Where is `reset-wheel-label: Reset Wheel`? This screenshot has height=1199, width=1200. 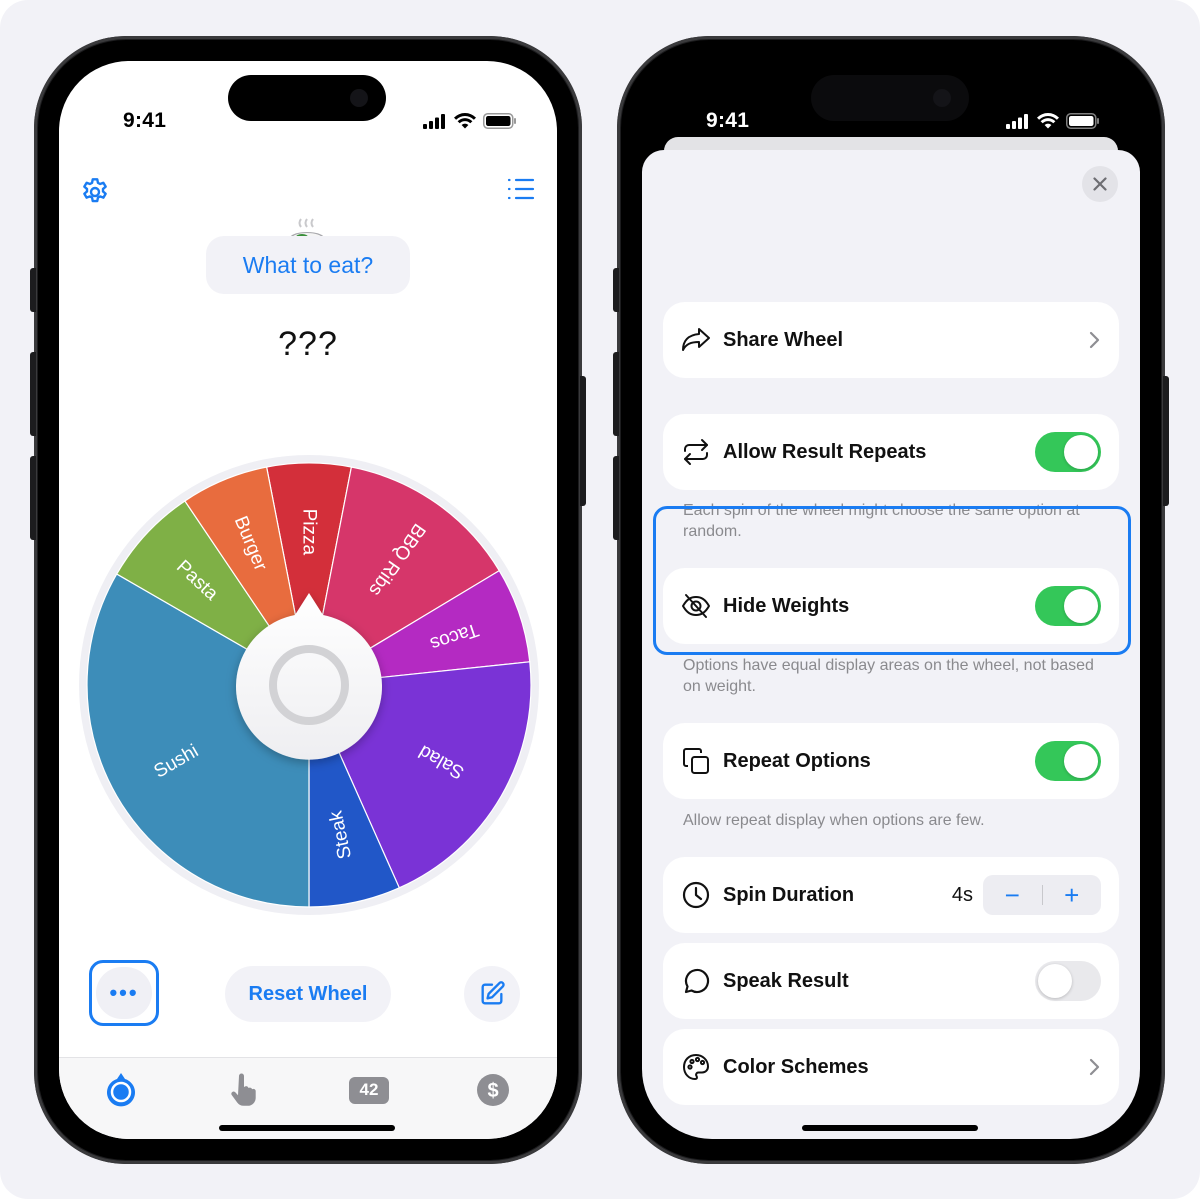
reset-wheel-label: Reset Wheel is located at coordinates (308, 993).